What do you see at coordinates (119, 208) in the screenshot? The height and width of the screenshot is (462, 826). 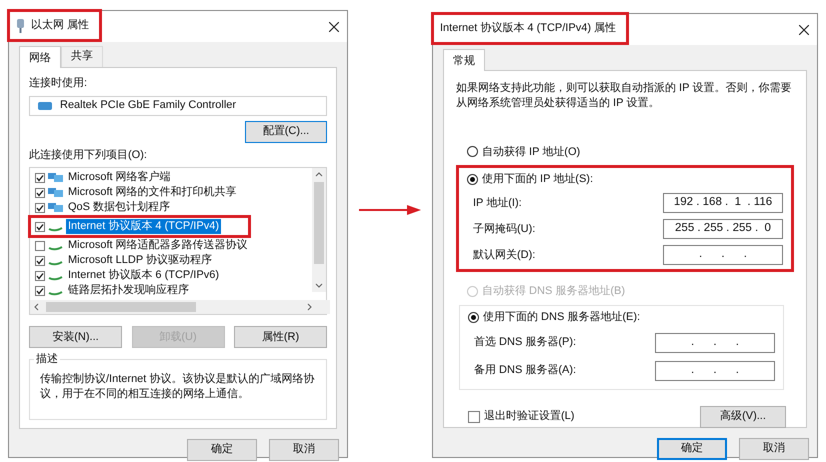 I see `list-item: QoS 数据包计划程序` at bounding box center [119, 208].